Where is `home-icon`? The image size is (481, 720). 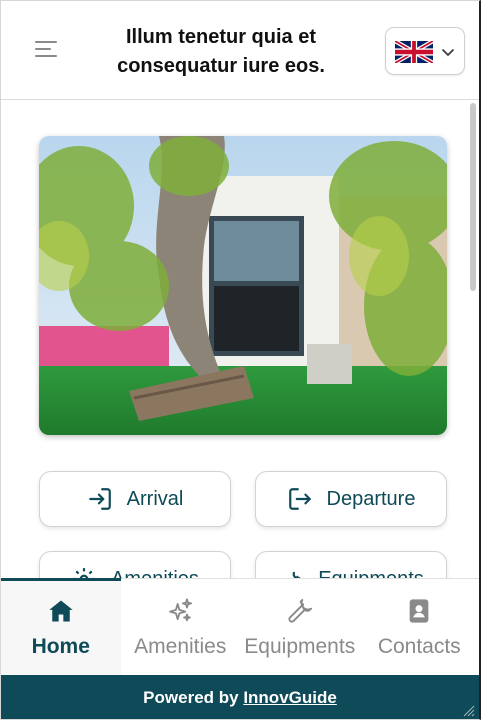 home-icon is located at coordinates (61, 611).